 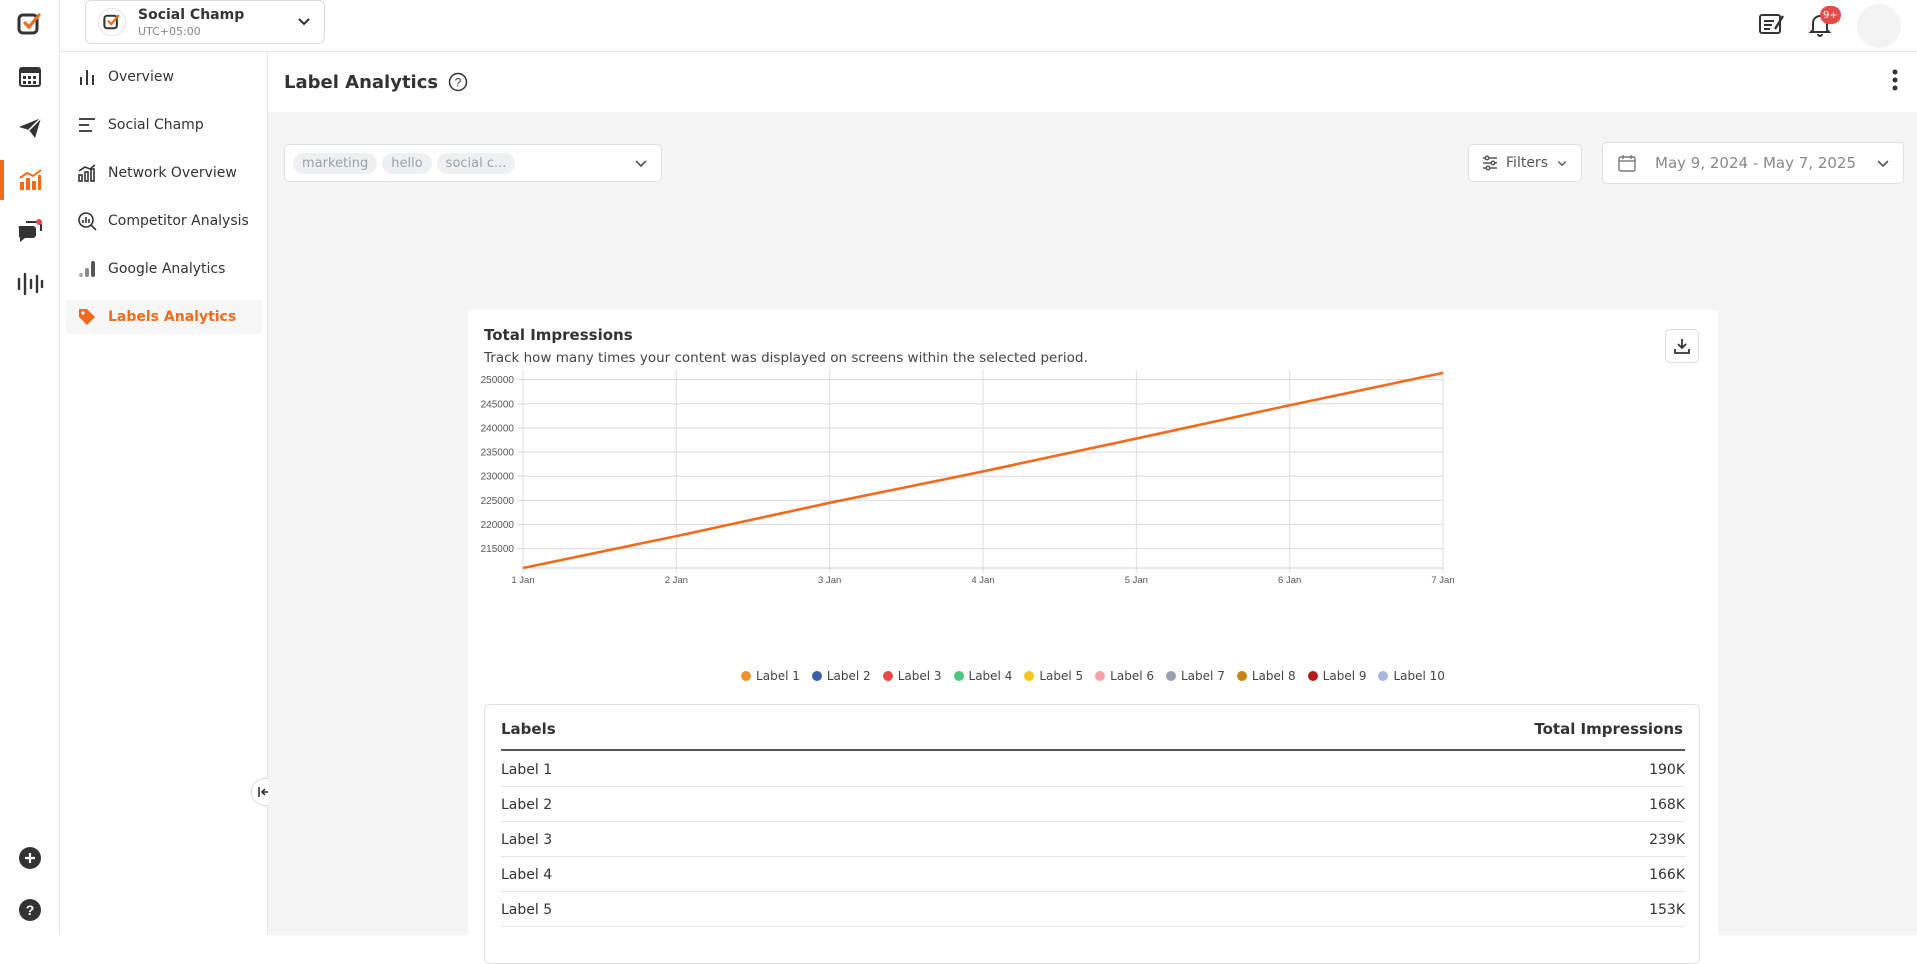 I want to click on workspace-timezone: UTC+05:00, so click(x=169, y=31).